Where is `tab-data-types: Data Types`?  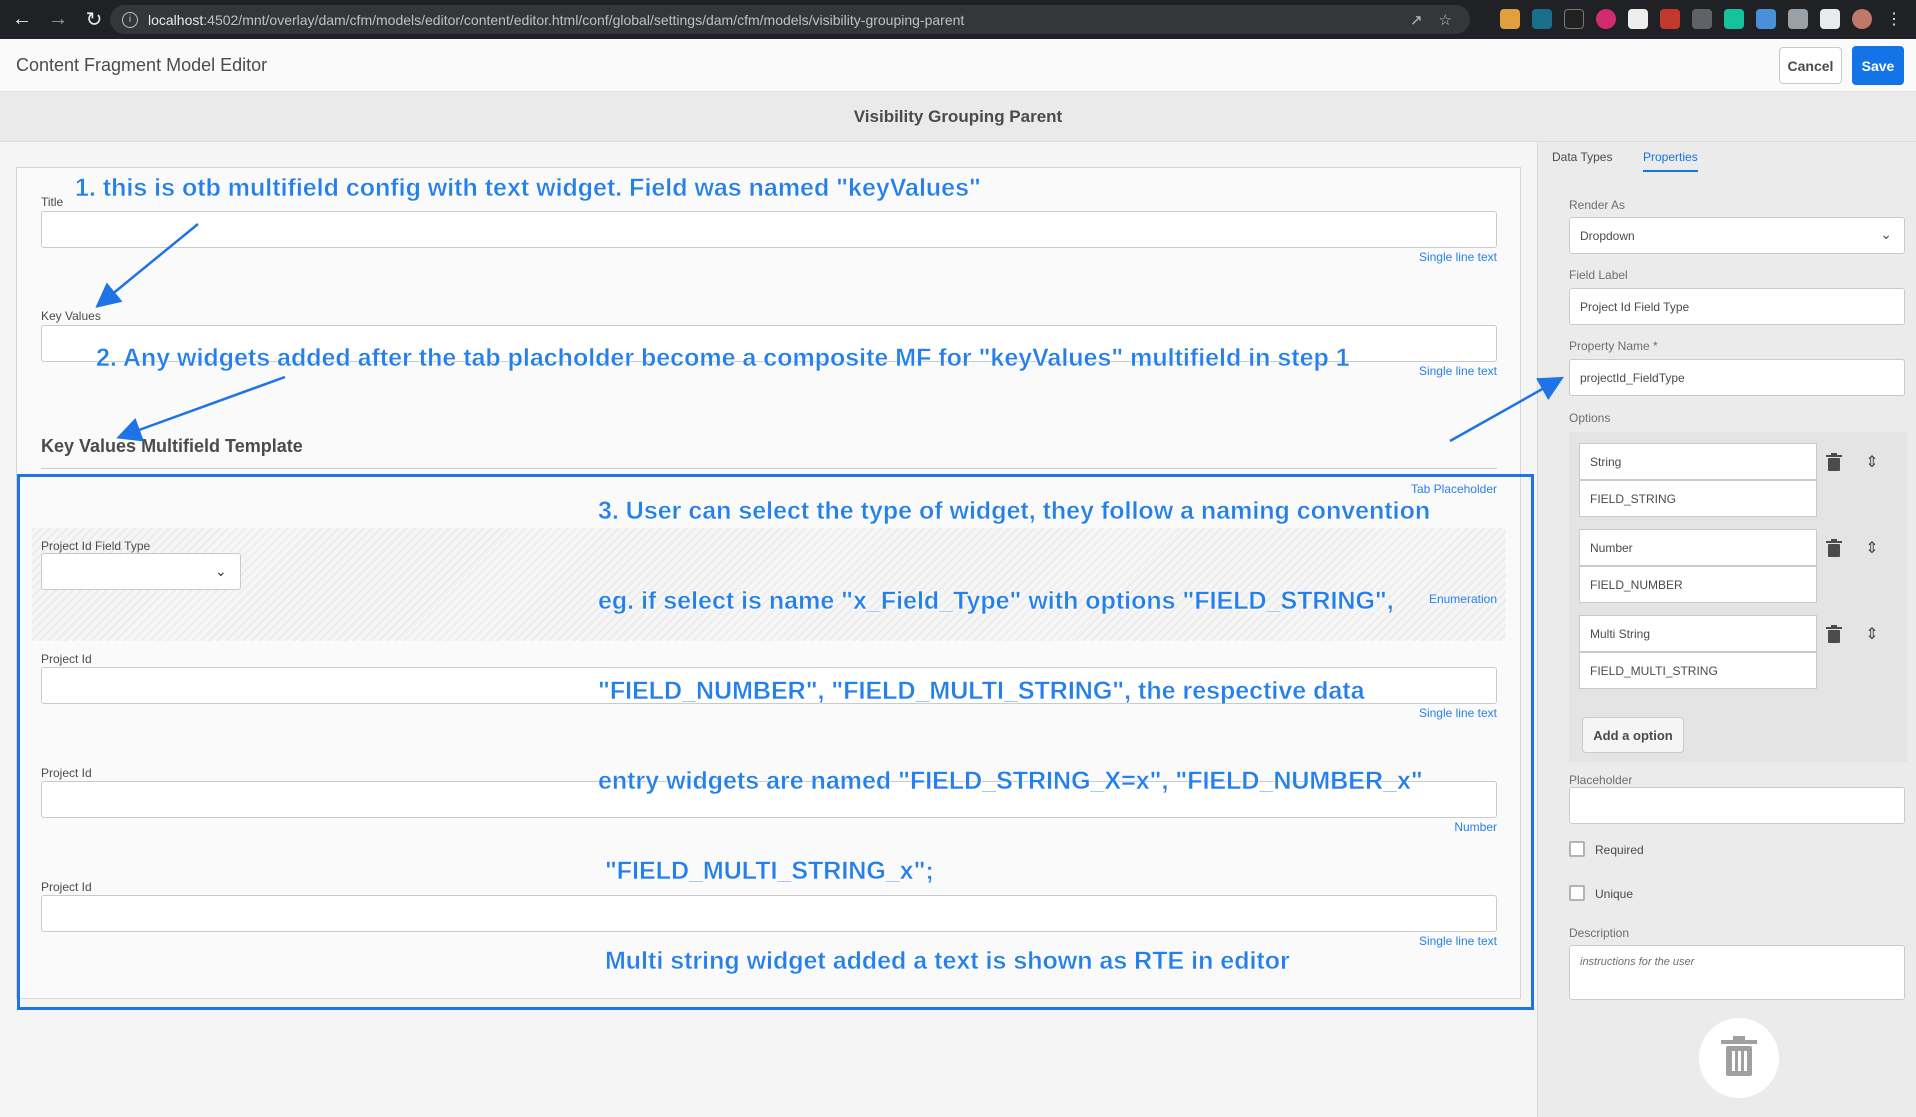 tab-data-types: Data Types is located at coordinates (1582, 157).